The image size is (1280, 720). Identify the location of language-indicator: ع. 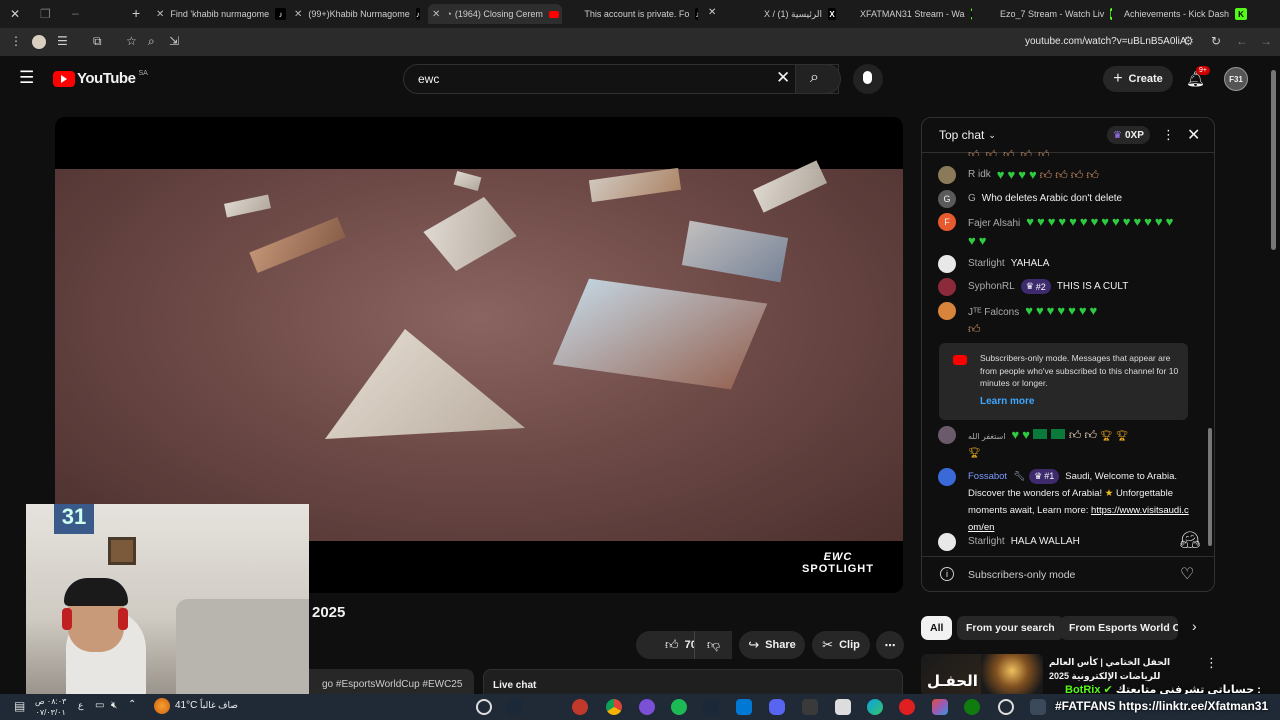
(80, 705).